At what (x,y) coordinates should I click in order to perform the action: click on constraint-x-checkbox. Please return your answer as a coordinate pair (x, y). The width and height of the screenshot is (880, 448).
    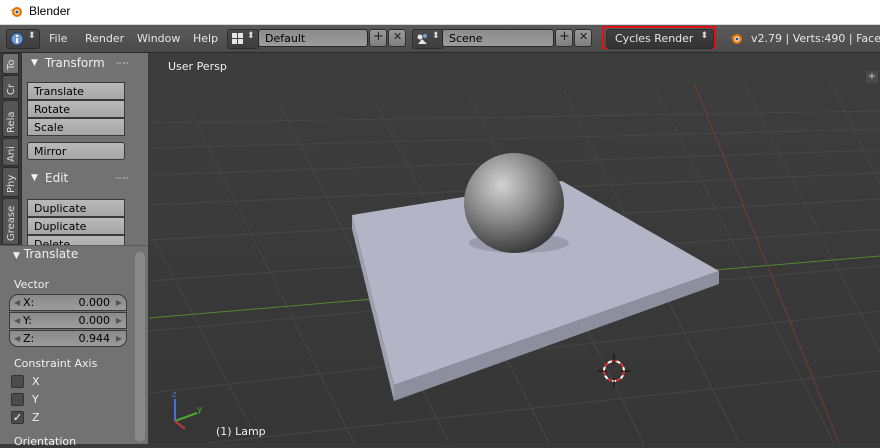
    Looking at the image, I should click on (17, 381).